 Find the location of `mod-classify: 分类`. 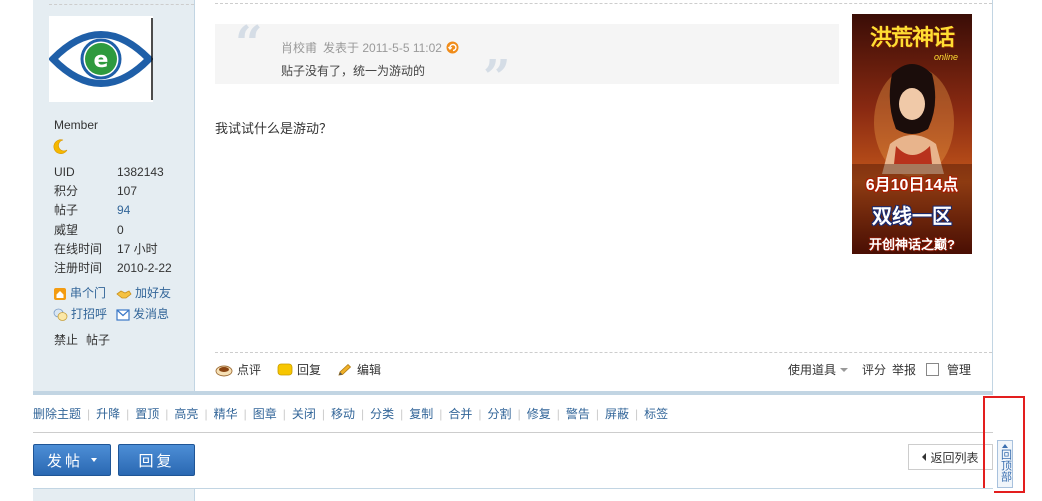

mod-classify: 分类 is located at coordinates (382, 413).